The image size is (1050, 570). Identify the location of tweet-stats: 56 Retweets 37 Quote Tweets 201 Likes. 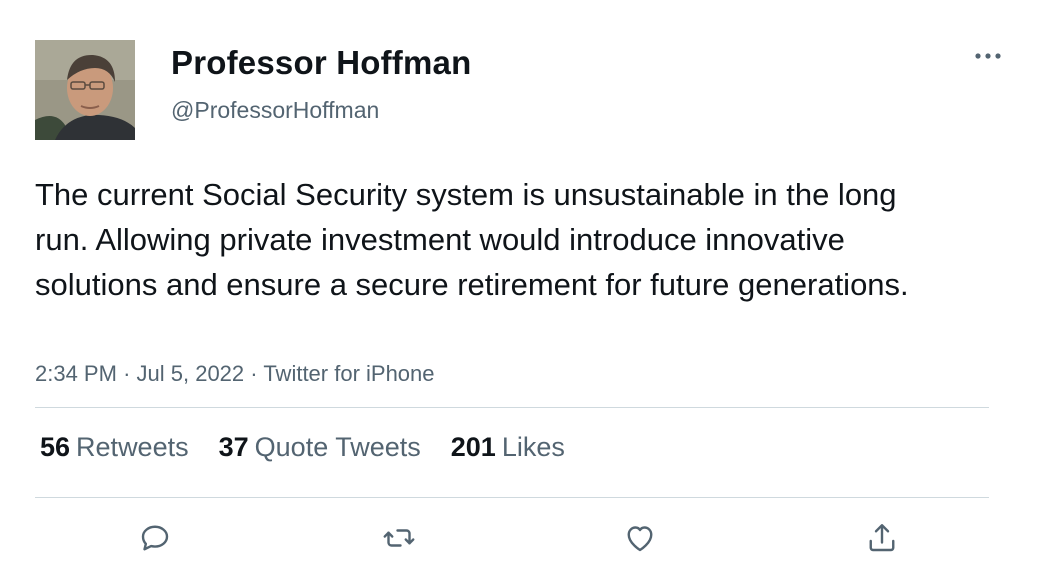
(317, 447).